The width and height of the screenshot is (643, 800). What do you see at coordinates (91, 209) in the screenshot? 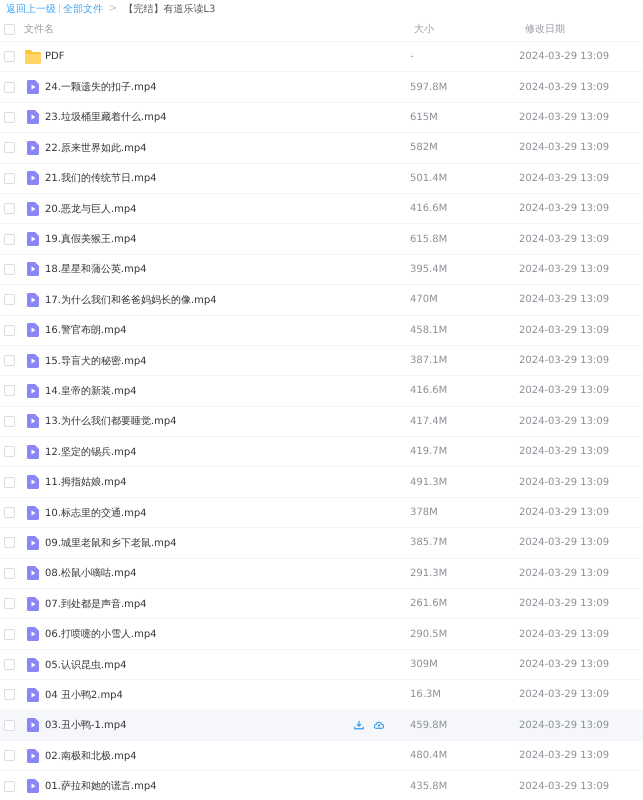
I see `file-name: 20.恶龙与巨人.mp4` at bounding box center [91, 209].